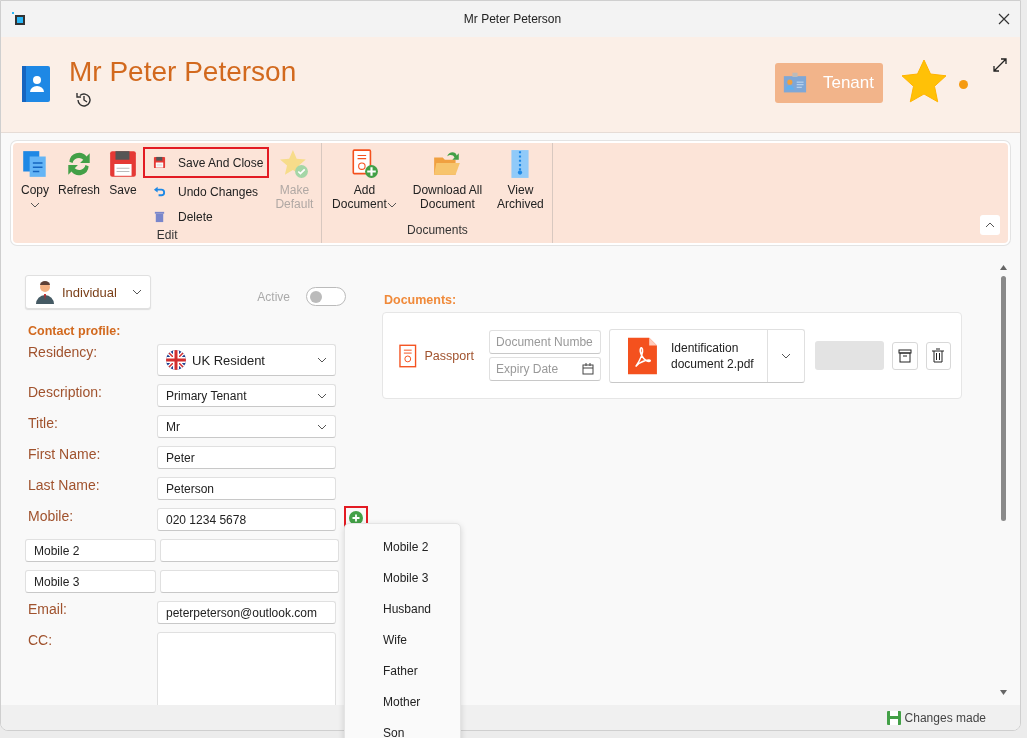 The width and height of the screenshot is (1027, 738). I want to click on archive-button, so click(905, 355).